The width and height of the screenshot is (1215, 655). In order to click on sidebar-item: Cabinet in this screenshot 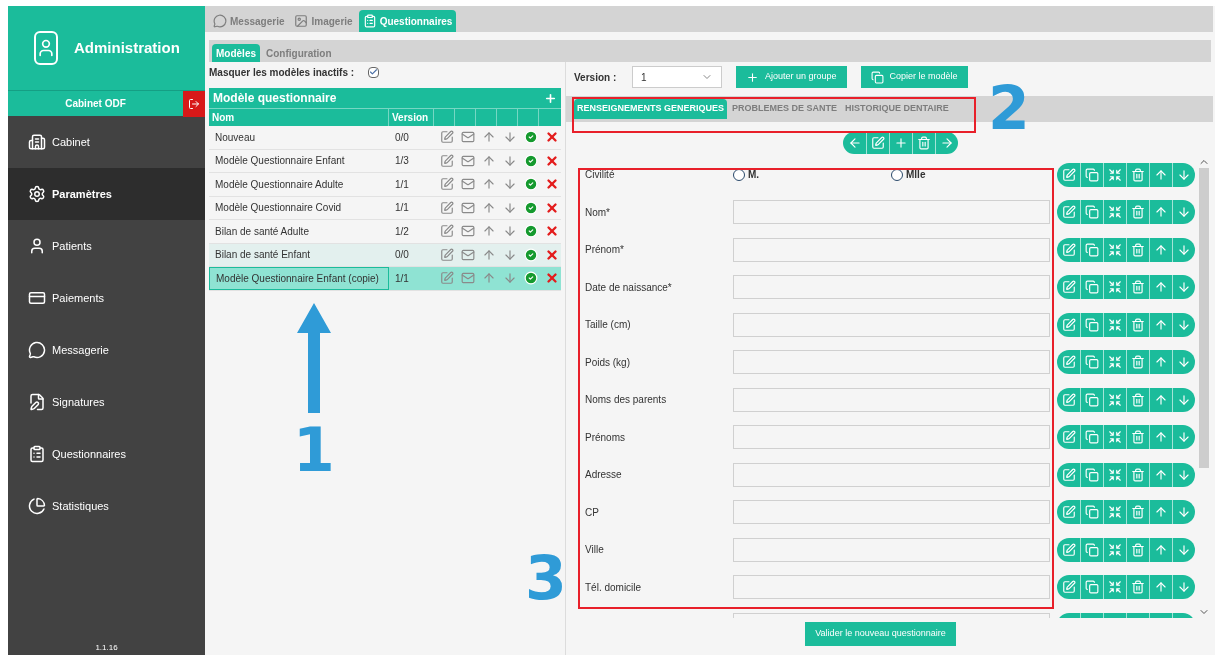, I will do `click(106, 142)`.